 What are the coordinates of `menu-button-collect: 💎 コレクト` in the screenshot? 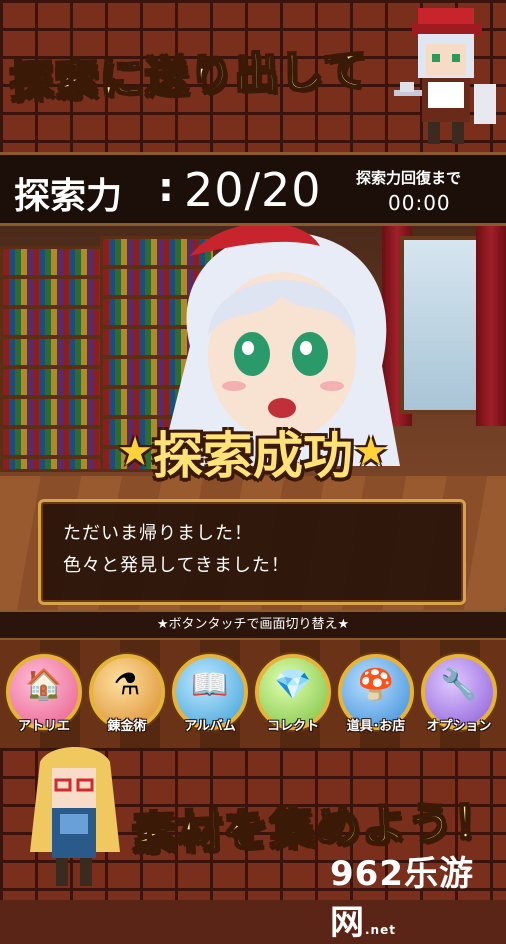 It's located at (293, 694).